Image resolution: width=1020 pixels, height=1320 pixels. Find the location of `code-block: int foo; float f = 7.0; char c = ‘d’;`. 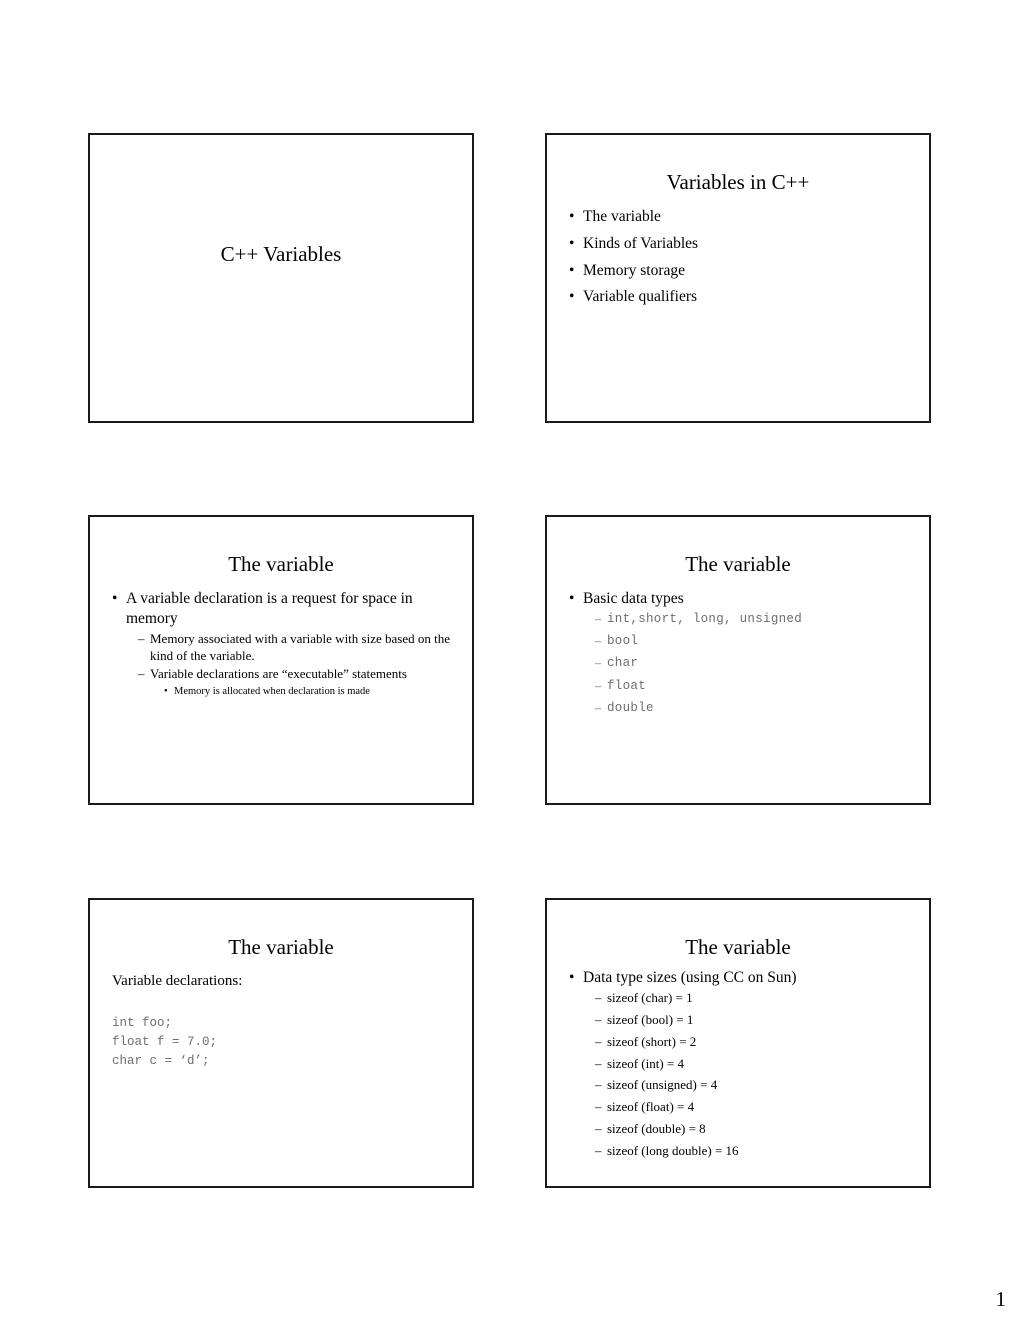

code-block: int foo; float f = 7.0; char c = ‘d’; is located at coordinates (165, 1042).